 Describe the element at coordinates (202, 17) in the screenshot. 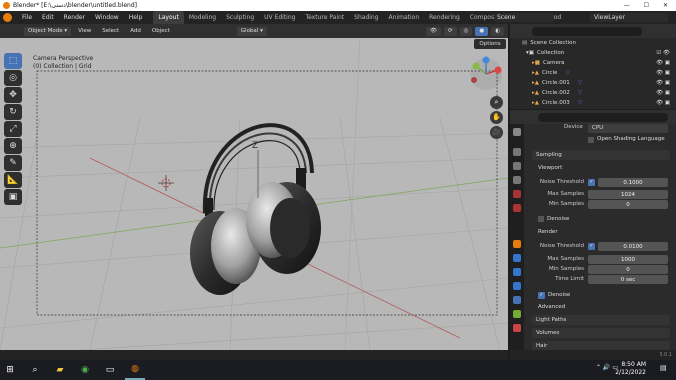

I see `tab-modeling: Modeling` at that location.